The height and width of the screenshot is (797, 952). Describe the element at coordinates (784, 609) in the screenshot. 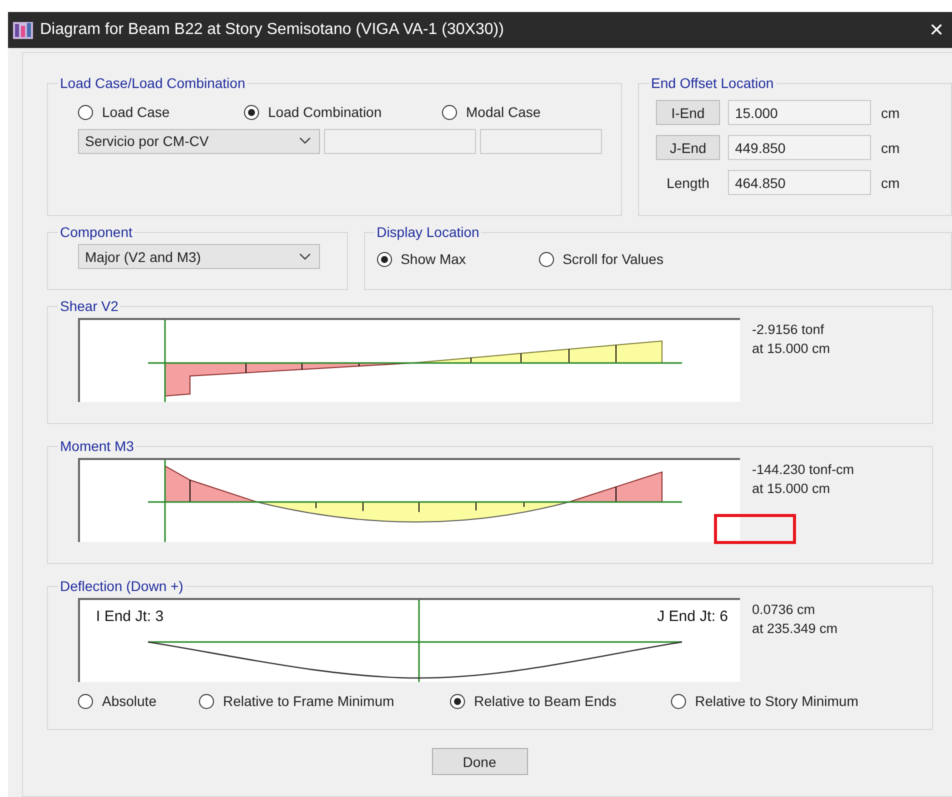

I see `max-value: 0.0736 cm` at that location.